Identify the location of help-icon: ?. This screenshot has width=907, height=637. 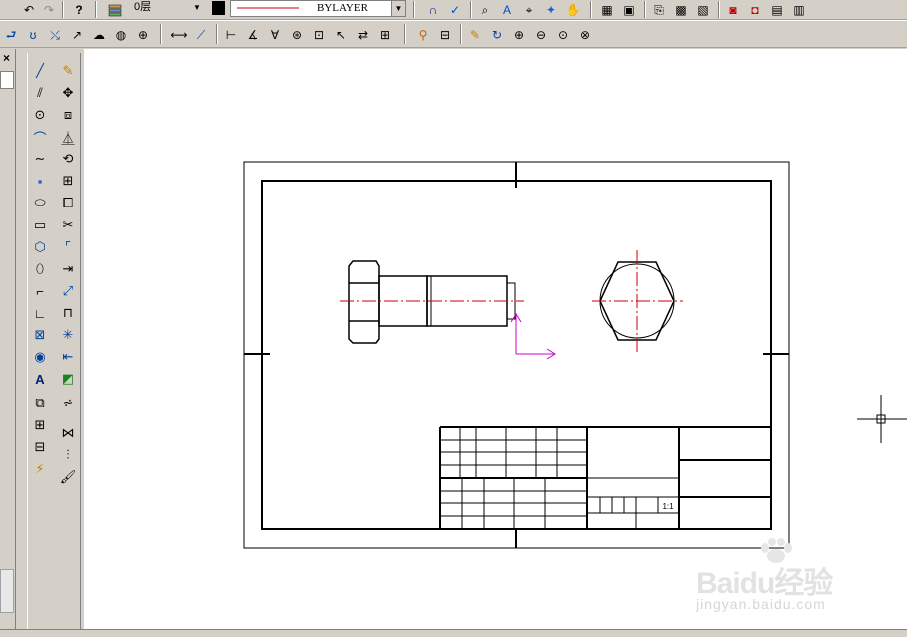
(79, 10).